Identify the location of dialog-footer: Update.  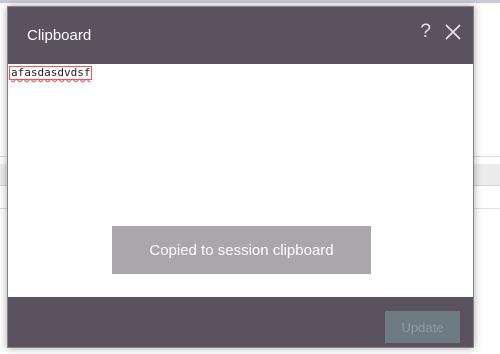
(240, 322).